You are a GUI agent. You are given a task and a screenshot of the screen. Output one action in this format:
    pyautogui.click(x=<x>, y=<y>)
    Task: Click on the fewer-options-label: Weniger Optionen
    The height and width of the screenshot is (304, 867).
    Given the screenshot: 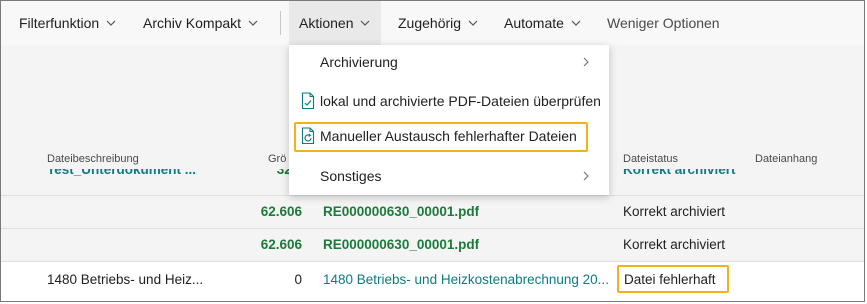 What is the action you would take?
    pyautogui.click(x=663, y=23)
    